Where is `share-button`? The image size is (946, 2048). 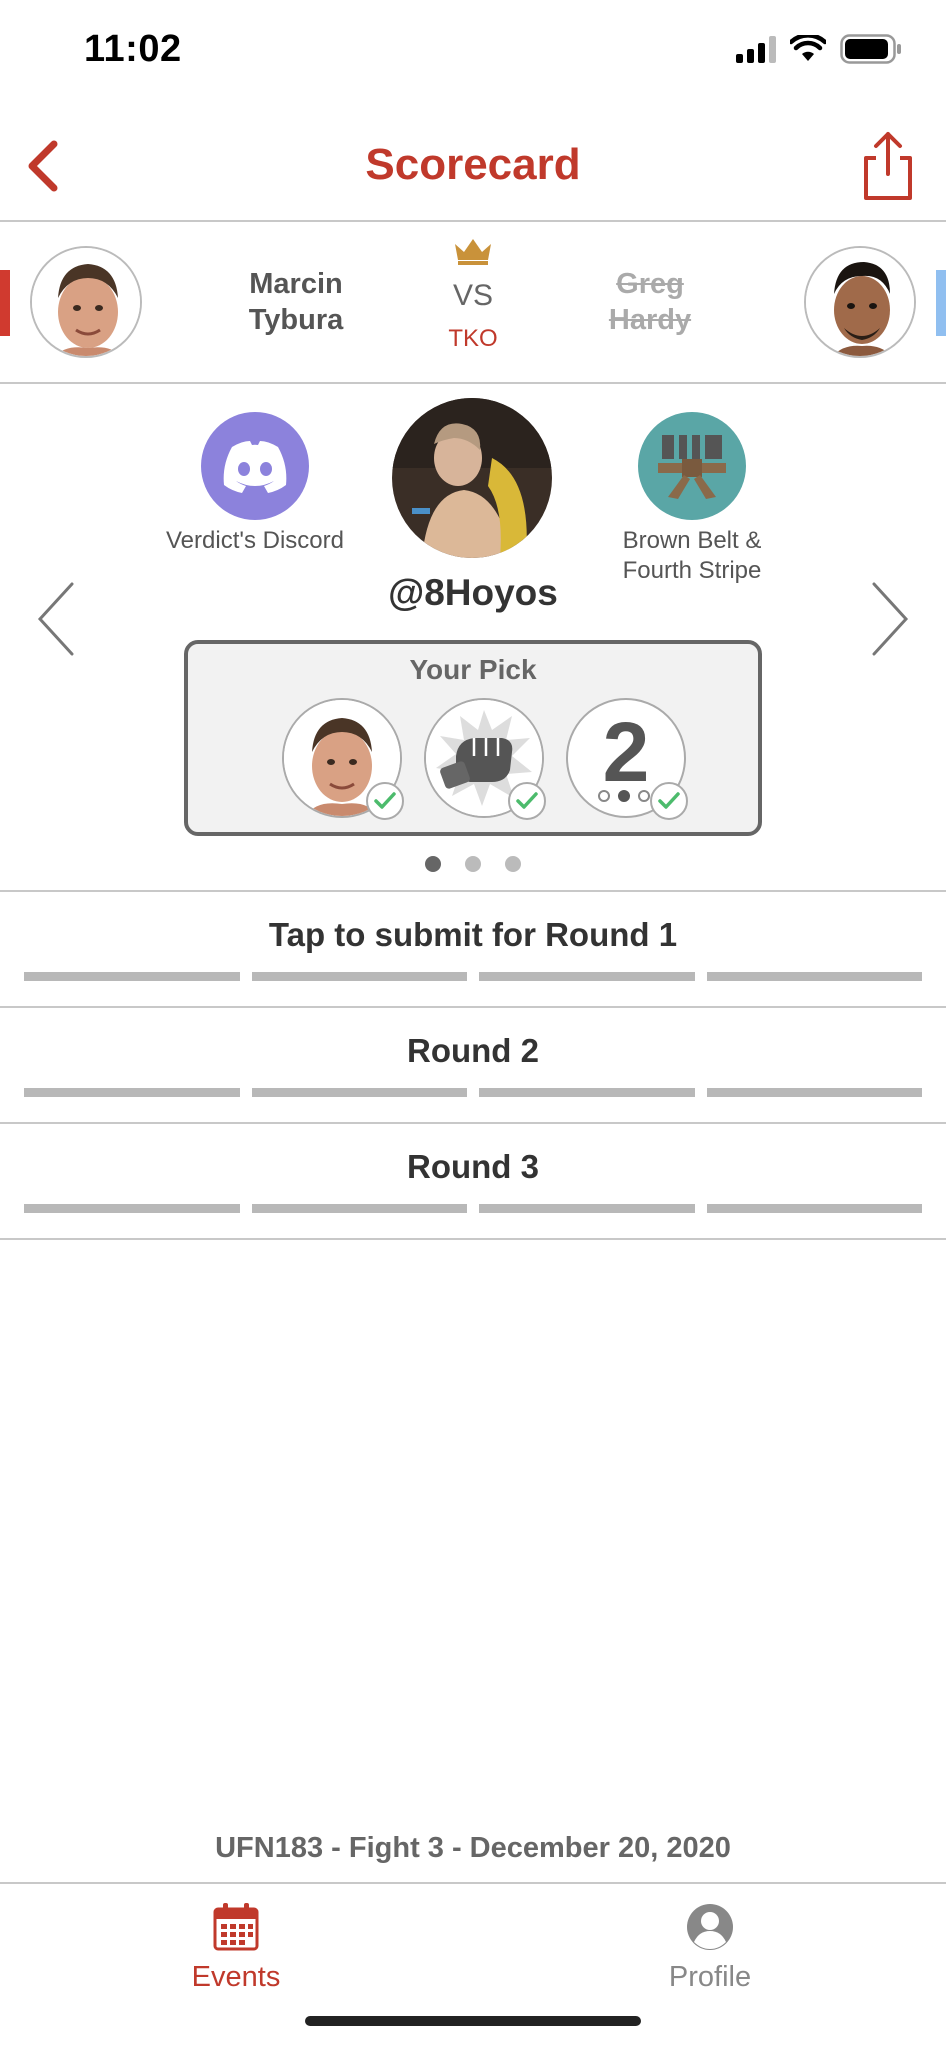
share-button is located at coordinates (888, 166).